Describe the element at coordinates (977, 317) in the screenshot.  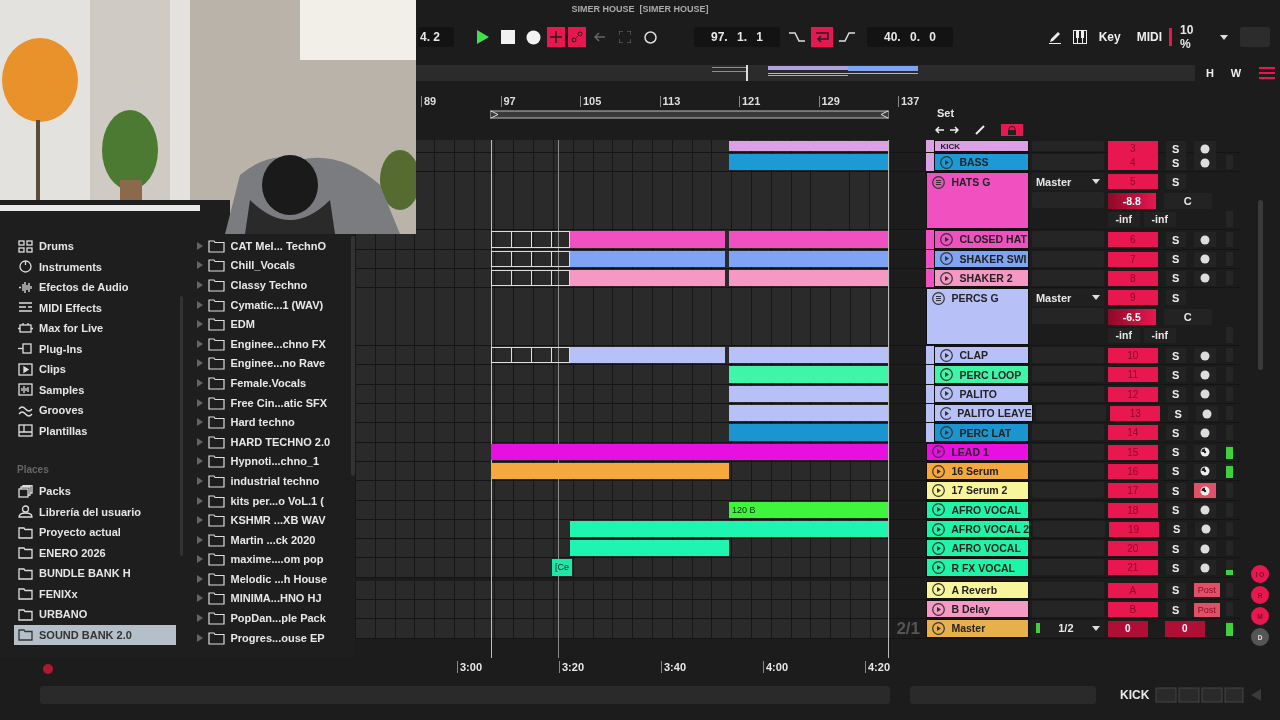
I see `track-header: PERCS G` at that location.